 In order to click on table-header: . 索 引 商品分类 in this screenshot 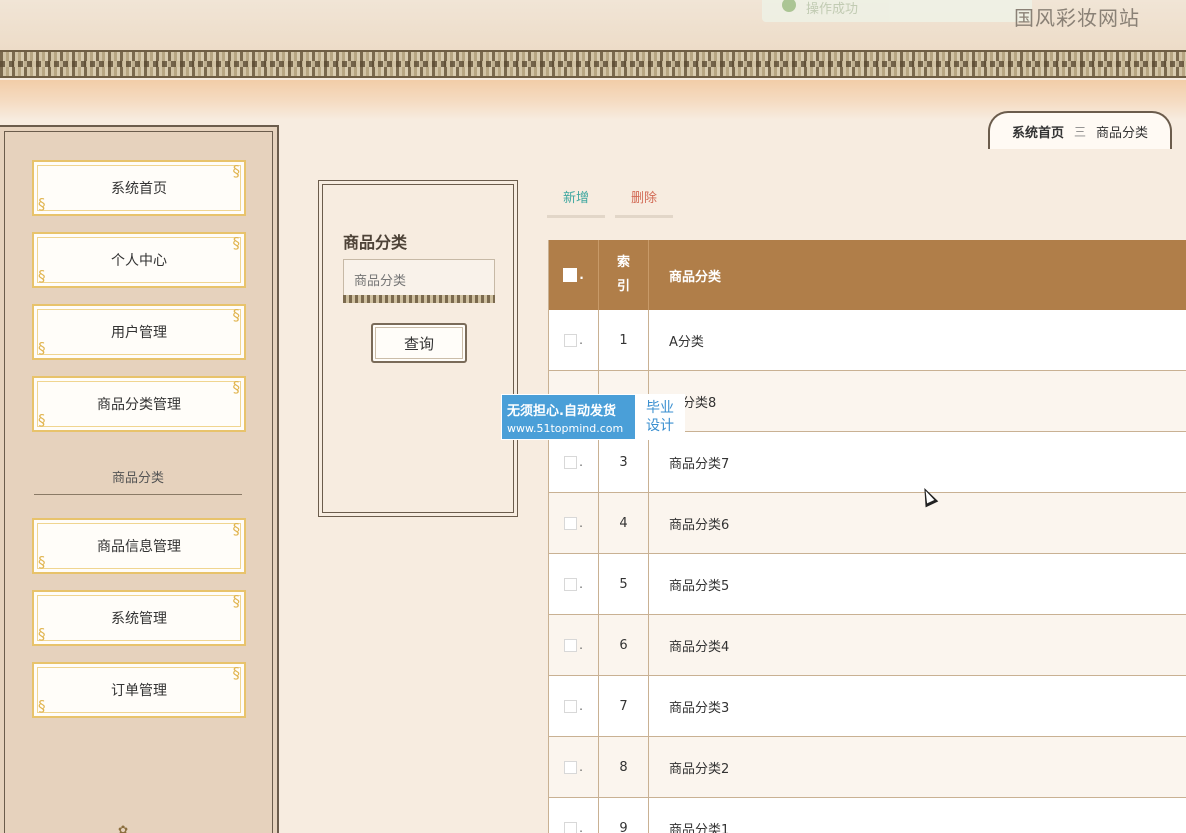, I will do `click(867, 275)`.